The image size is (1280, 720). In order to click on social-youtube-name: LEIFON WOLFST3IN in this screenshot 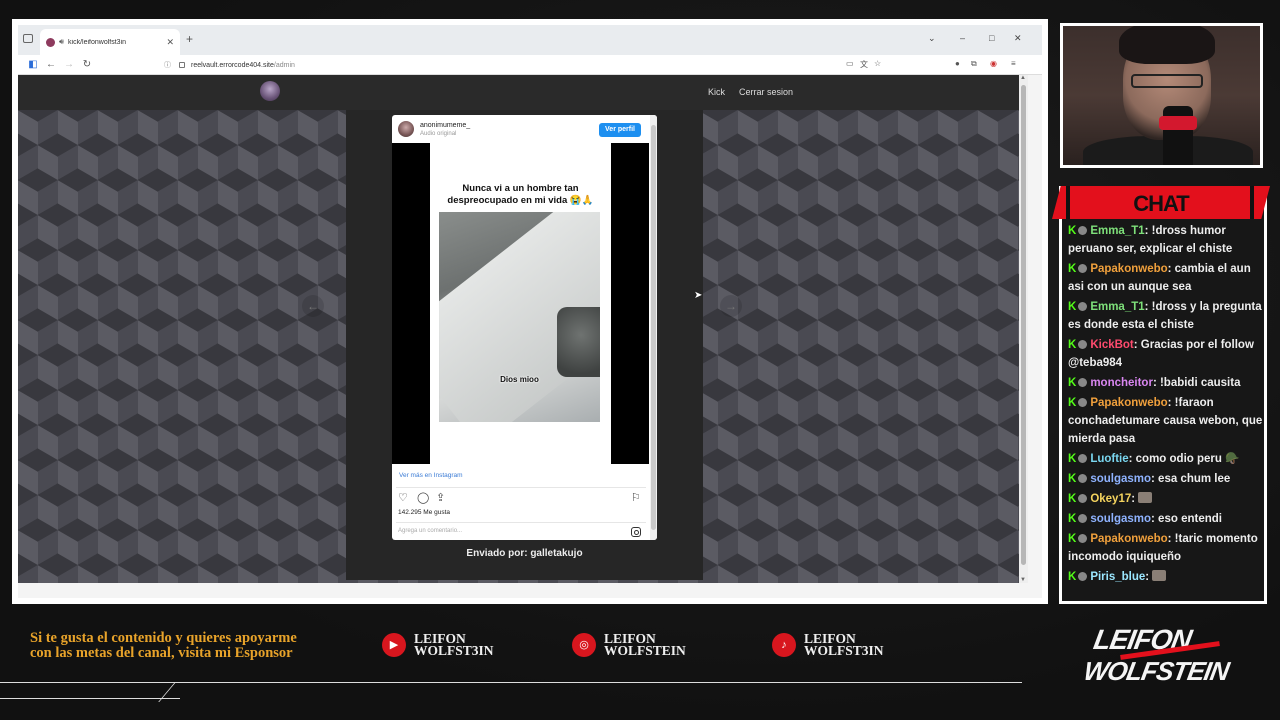, I will do `click(454, 645)`.